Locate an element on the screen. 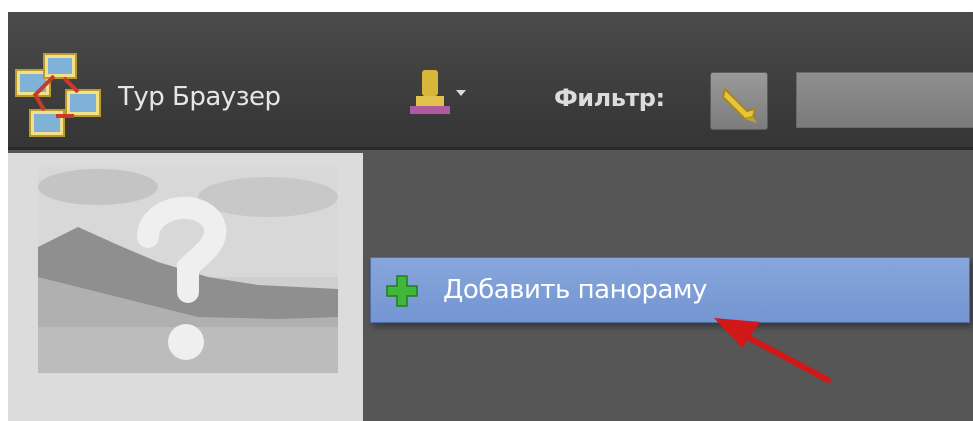 This screenshot has width=973, height=421. add-panorama-menu-item: Добавить панораму is located at coordinates (670, 290).